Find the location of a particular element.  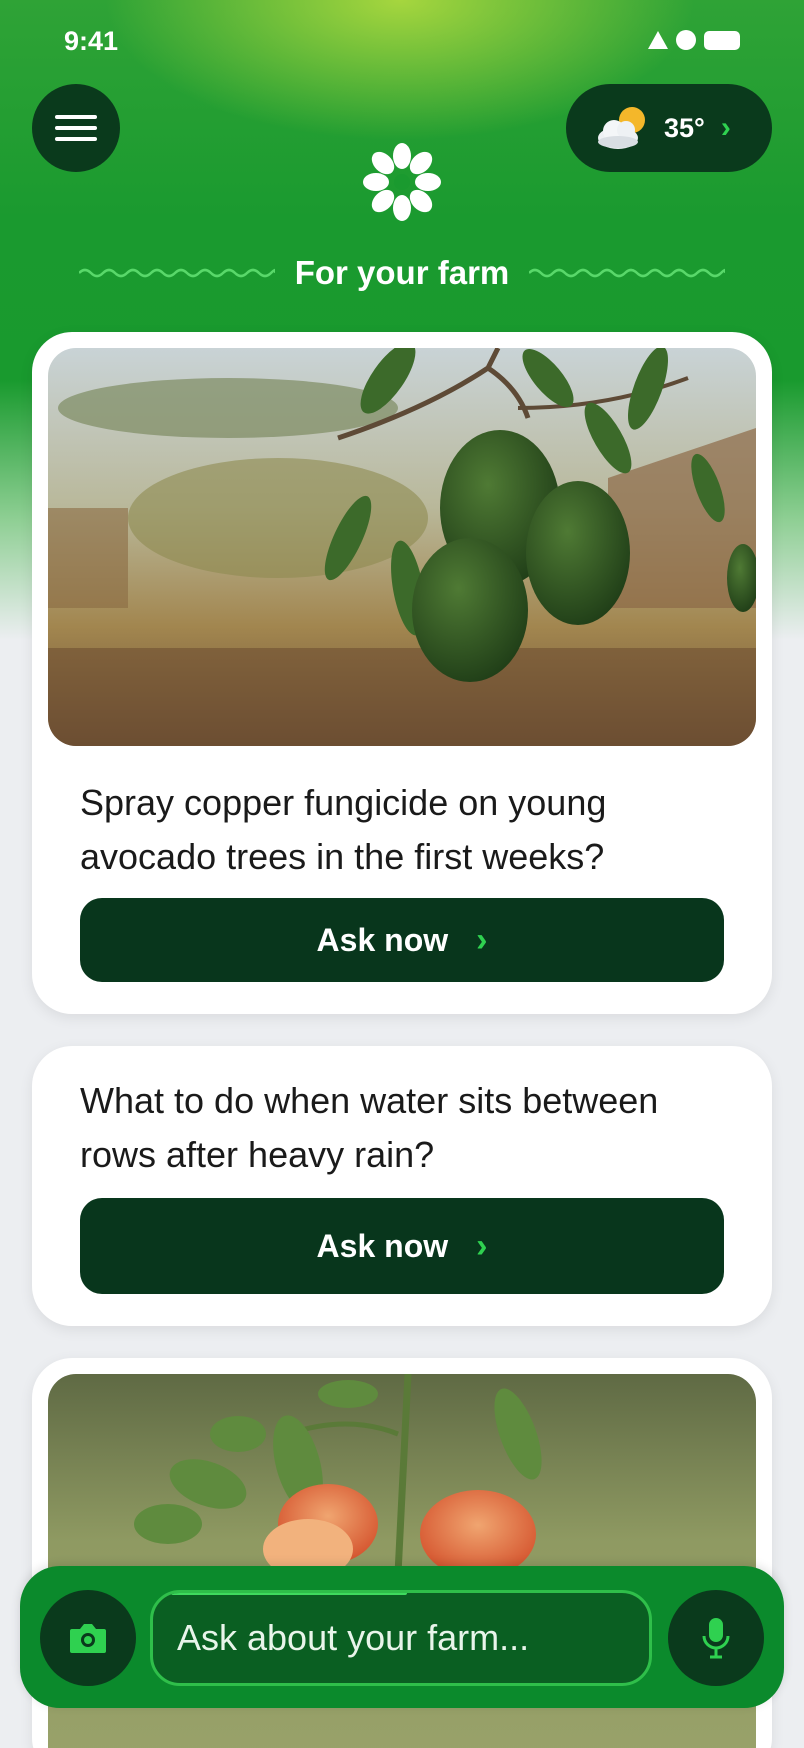

camera-icon is located at coordinates (88, 1638).